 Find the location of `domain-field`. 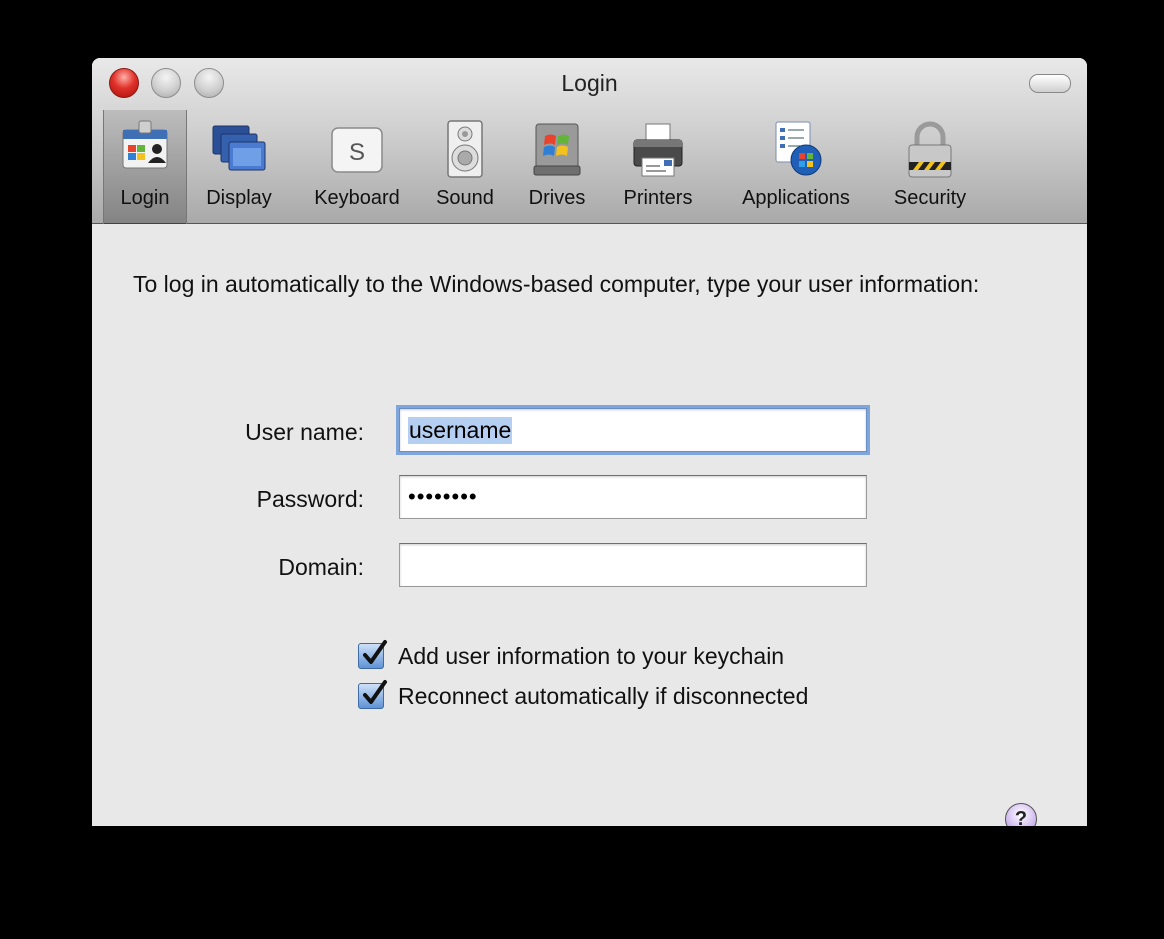

domain-field is located at coordinates (633, 565).